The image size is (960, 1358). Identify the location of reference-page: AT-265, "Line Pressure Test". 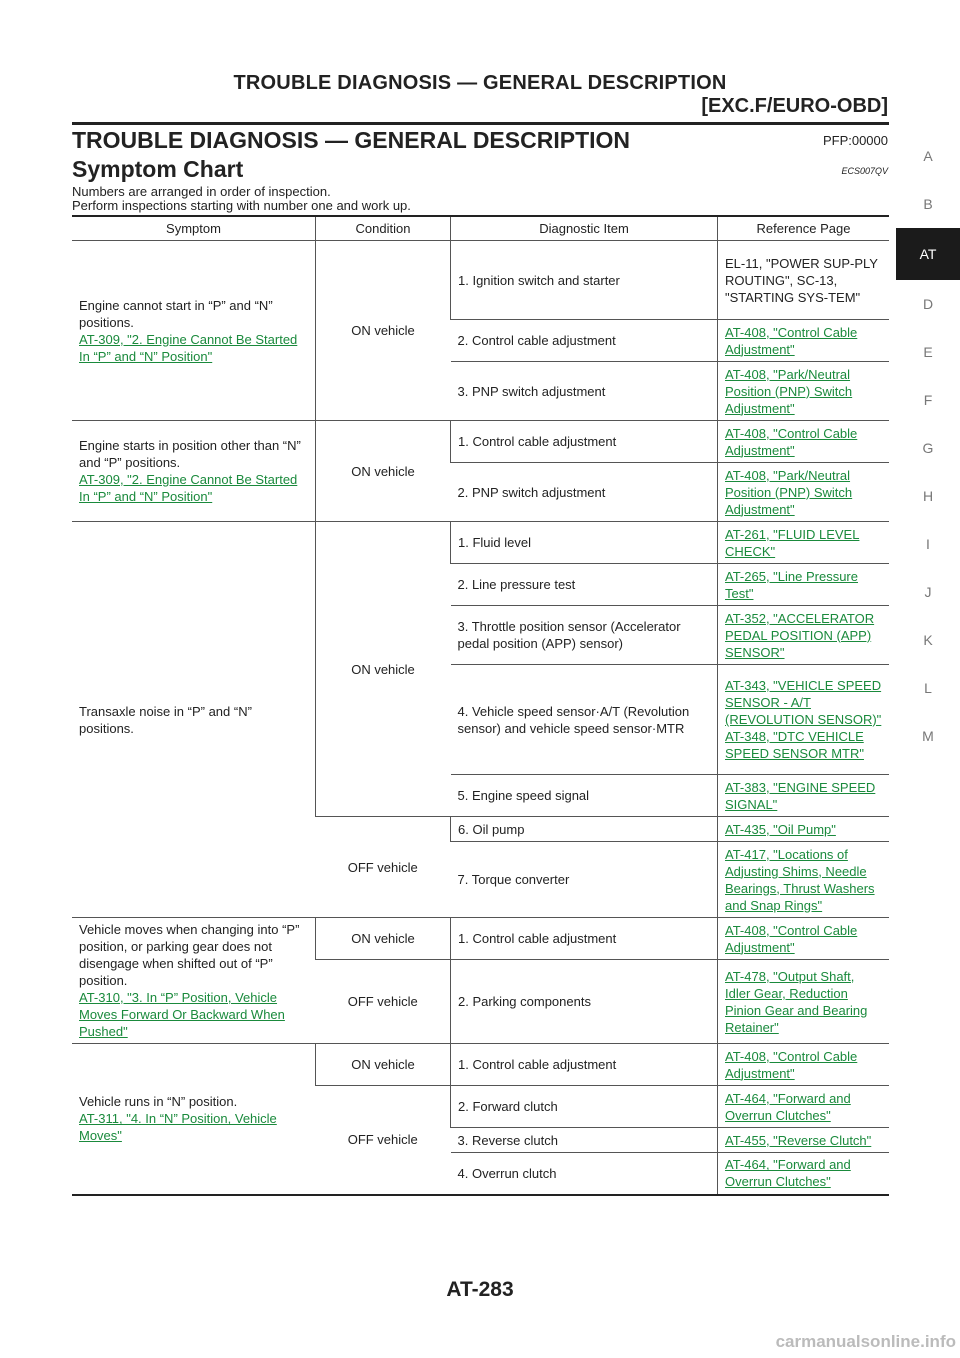
(803, 584).